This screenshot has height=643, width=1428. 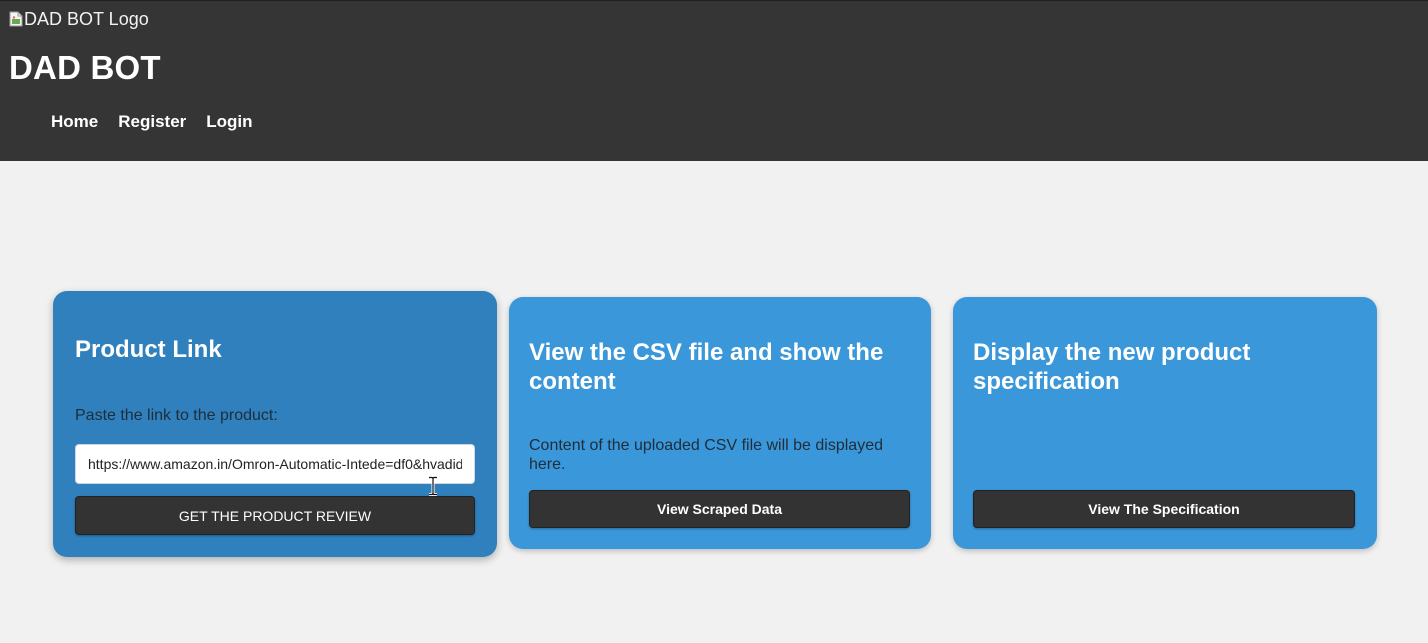 I want to click on text-cursor-icon, so click(x=433, y=486).